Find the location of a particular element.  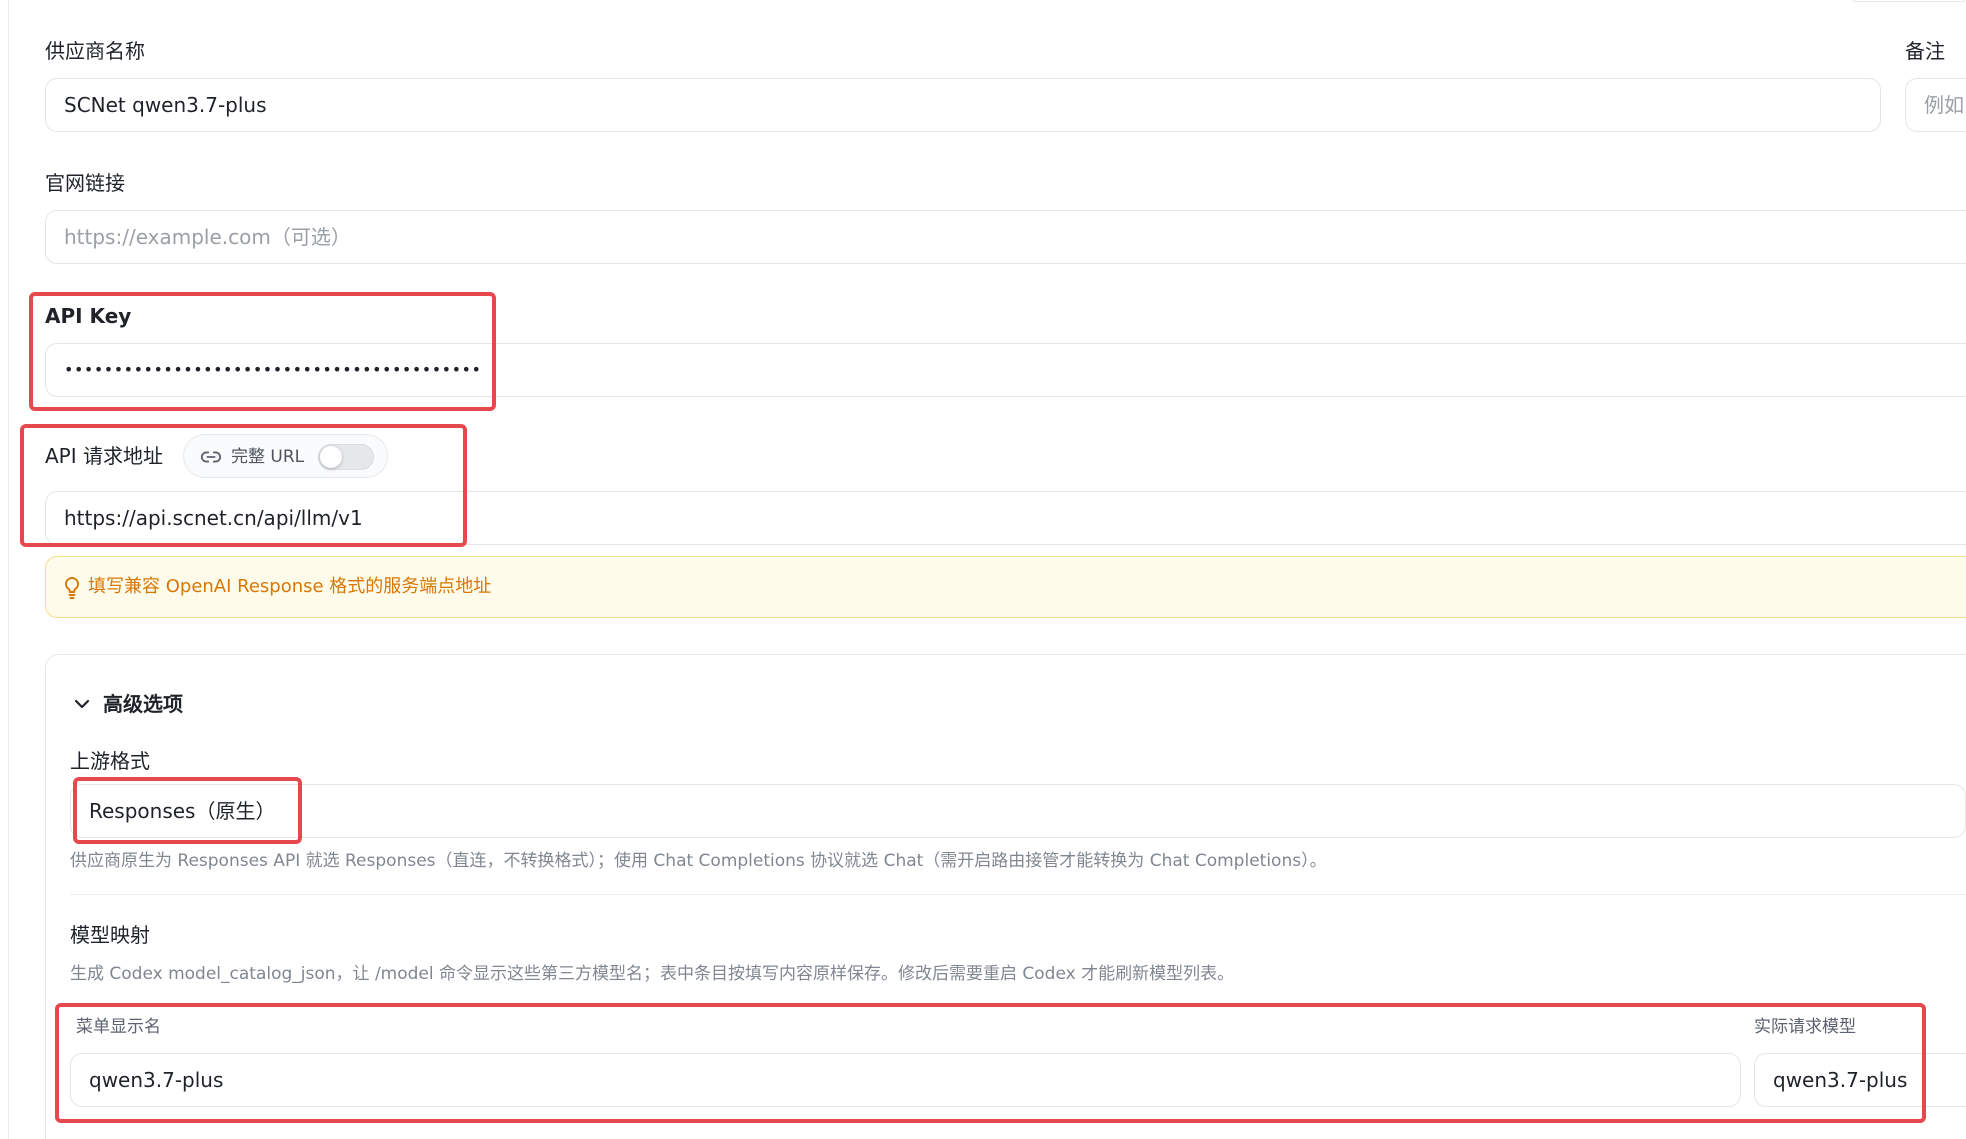

full-url-switch is located at coordinates (346, 457).